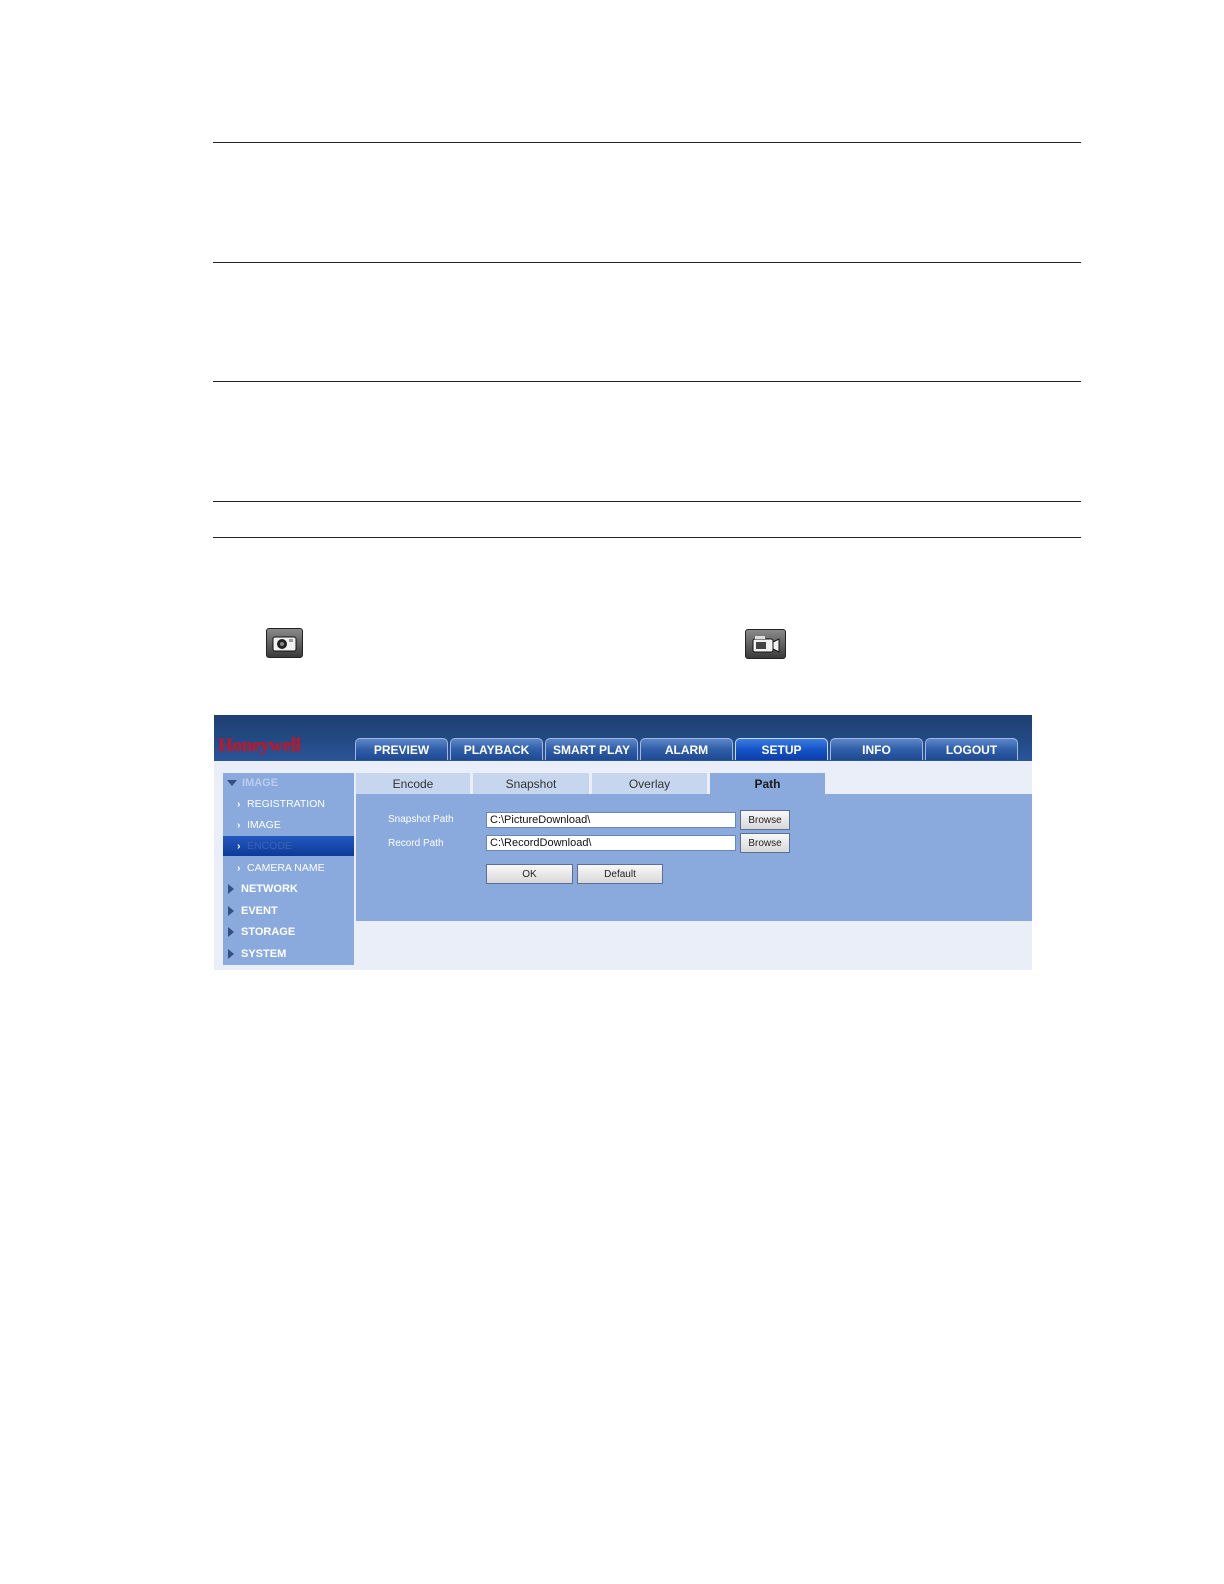  Describe the element at coordinates (767, 783) in the screenshot. I see `tab-path: Path` at that location.